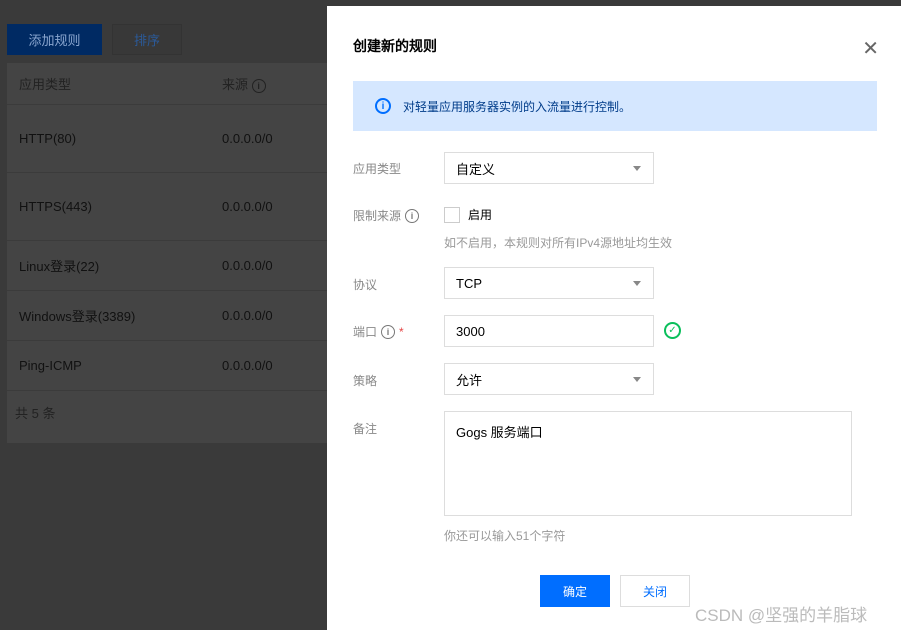  I want to click on port-label: 端口 i *, so click(378, 331).